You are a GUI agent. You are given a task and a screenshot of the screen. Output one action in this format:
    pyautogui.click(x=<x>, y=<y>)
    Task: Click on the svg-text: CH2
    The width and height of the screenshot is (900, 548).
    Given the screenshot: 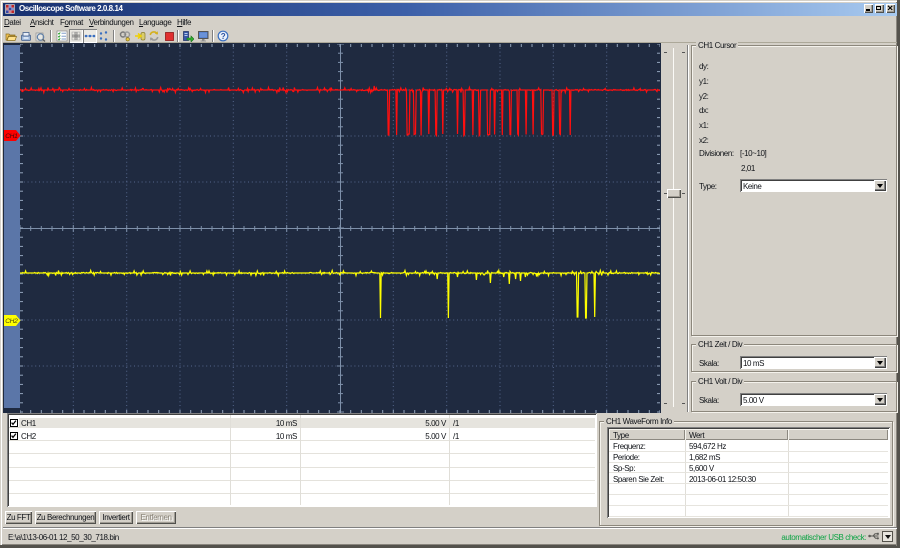 What is the action you would take?
    pyautogui.click(x=11, y=321)
    